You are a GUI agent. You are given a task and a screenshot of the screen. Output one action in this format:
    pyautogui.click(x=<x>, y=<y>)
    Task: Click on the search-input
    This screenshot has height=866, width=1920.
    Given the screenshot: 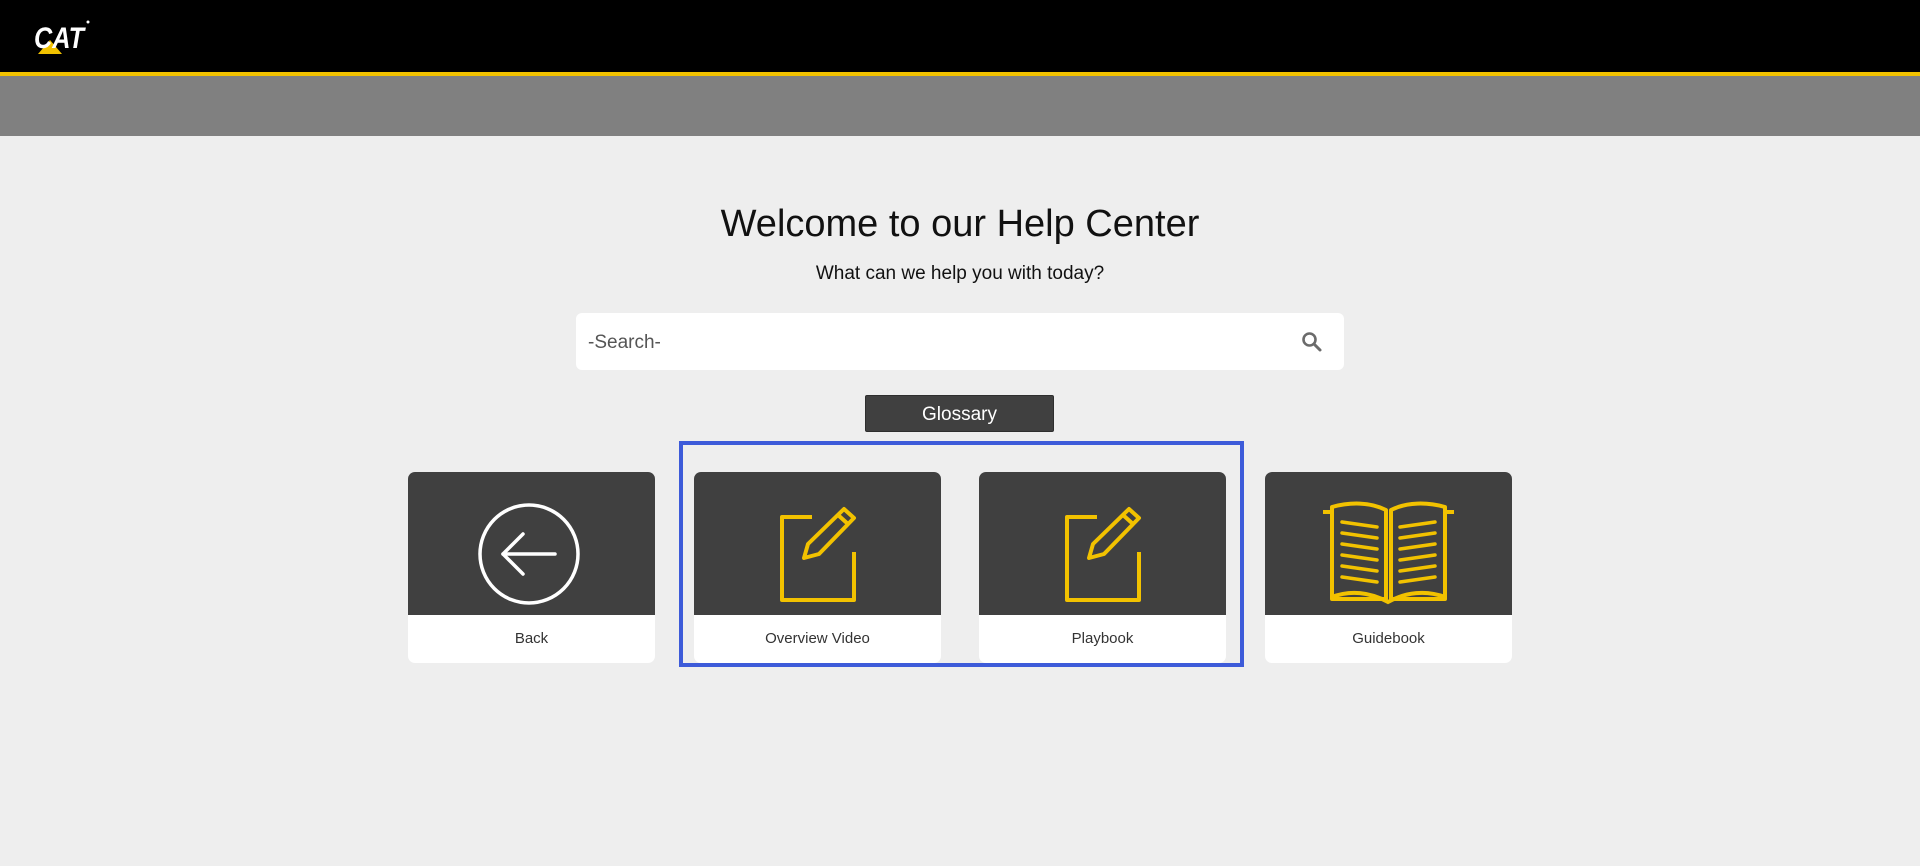 What is the action you would take?
    pyautogui.click(x=928, y=342)
    